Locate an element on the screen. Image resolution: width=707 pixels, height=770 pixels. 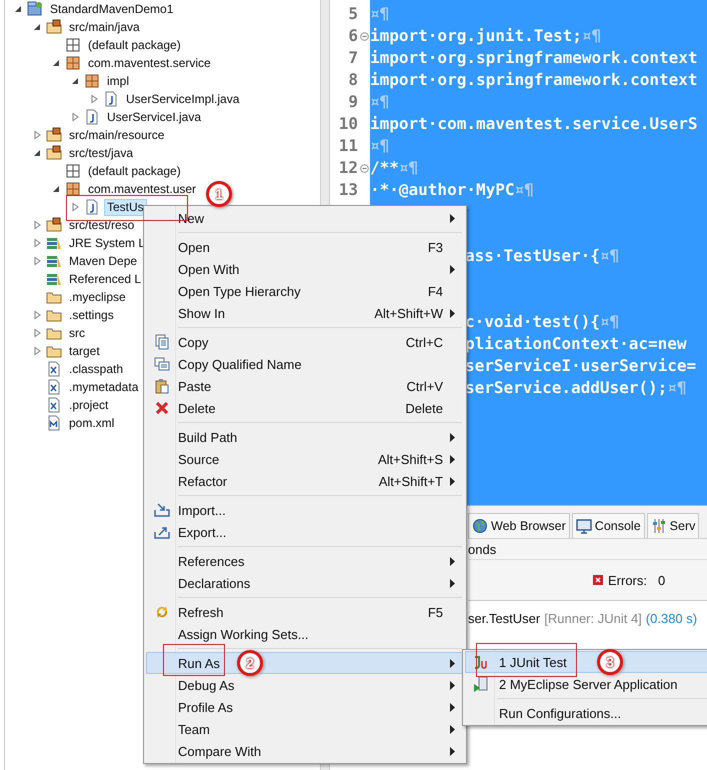
shortcut-text: F3 is located at coordinates (436, 247).